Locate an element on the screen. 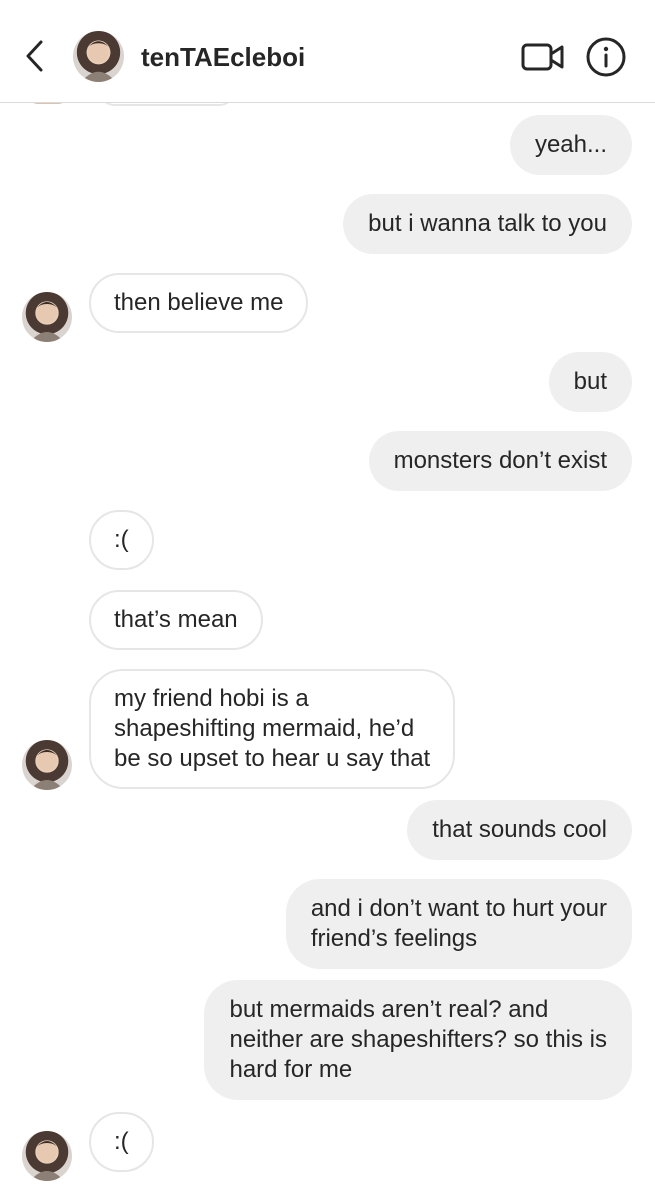 This screenshot has height=1200, width=655. outgoing-message: monsters don’t exist is located at coordinates (500, 461).